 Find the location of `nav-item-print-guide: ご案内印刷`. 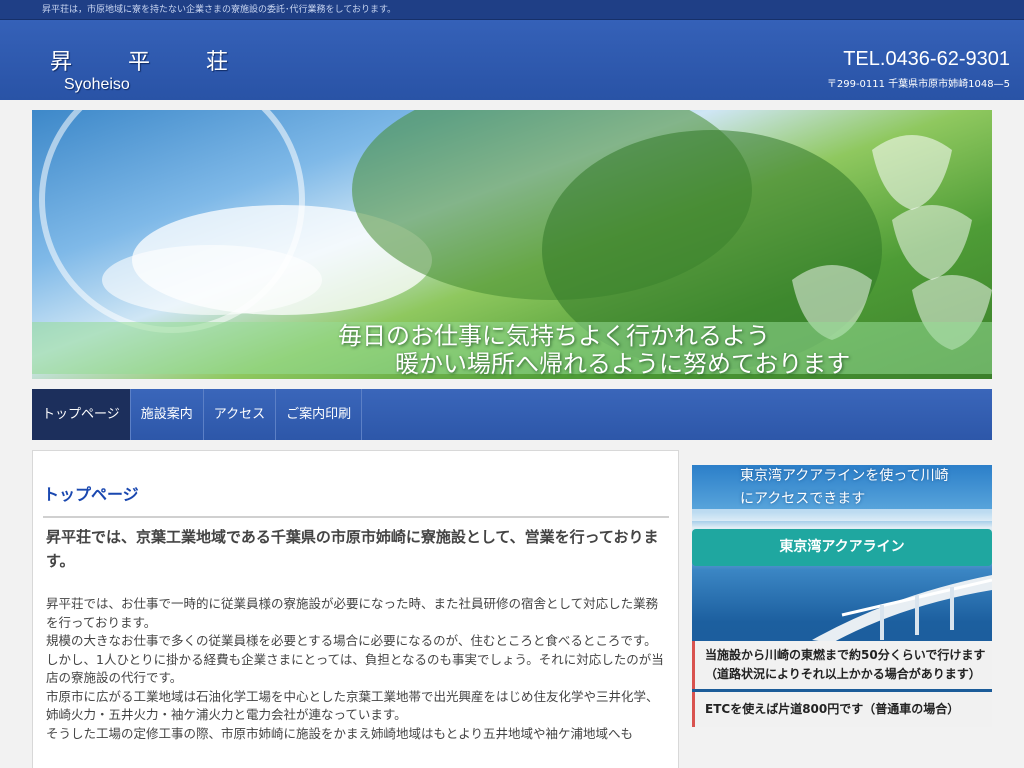

nav-item-print-guide: ご案内印刷 is located at coordinates (319, 414).